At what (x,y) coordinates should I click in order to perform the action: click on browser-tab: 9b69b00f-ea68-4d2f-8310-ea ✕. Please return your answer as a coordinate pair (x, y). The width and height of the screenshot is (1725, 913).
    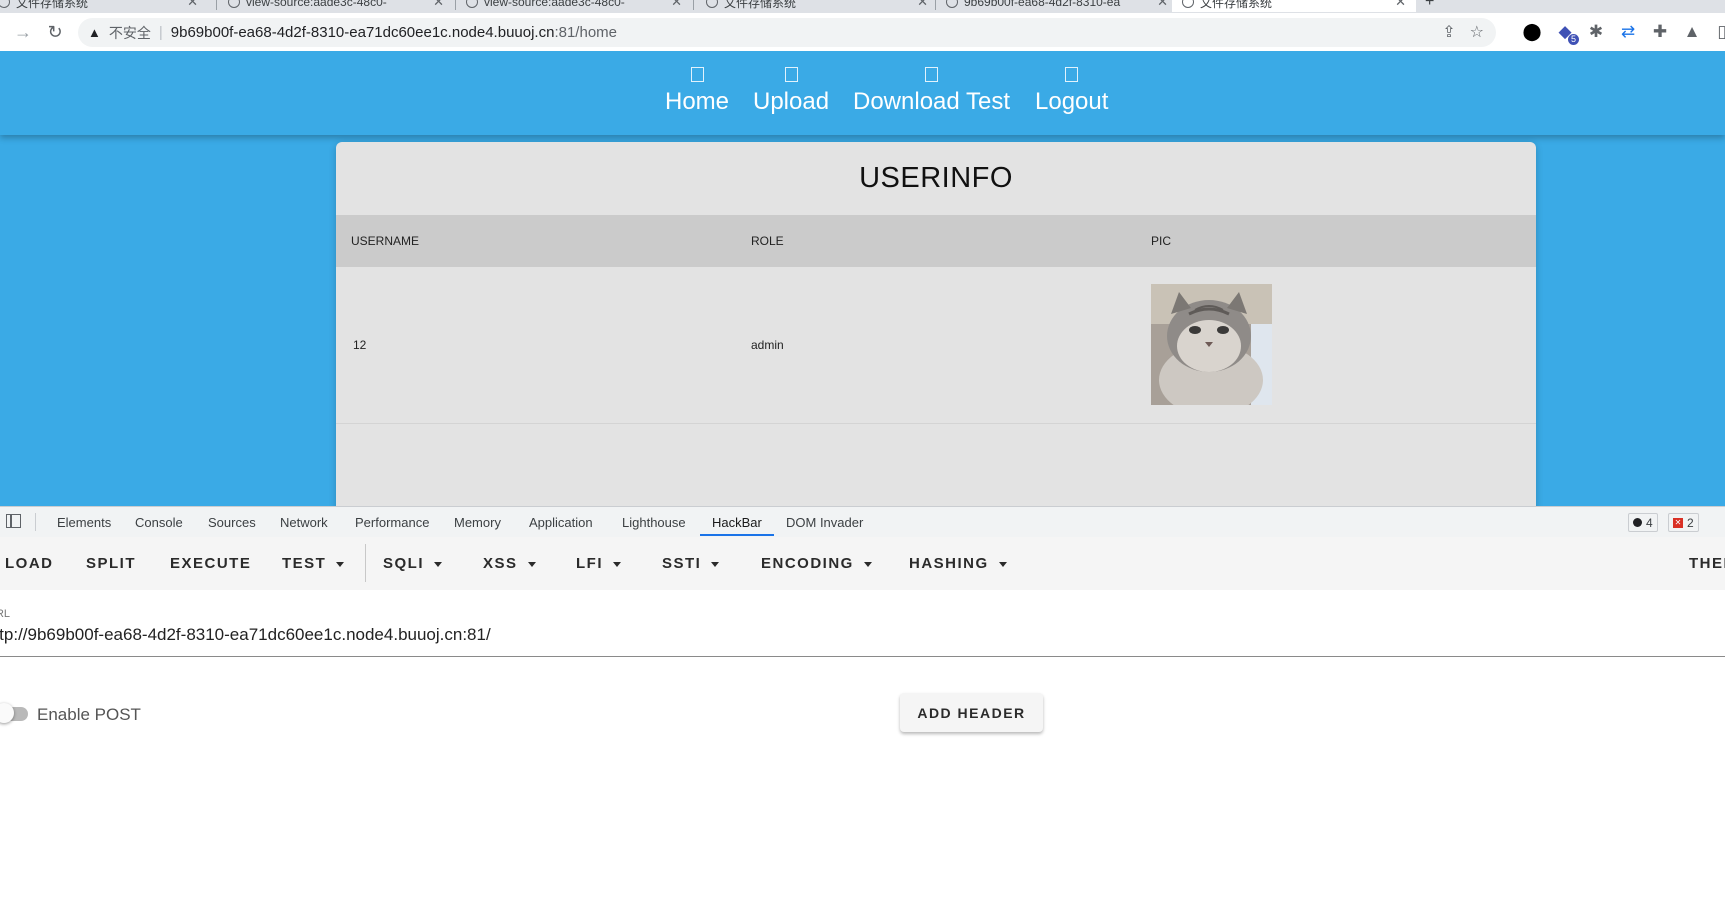
    Looking at the image, I should click on (1057, 6).